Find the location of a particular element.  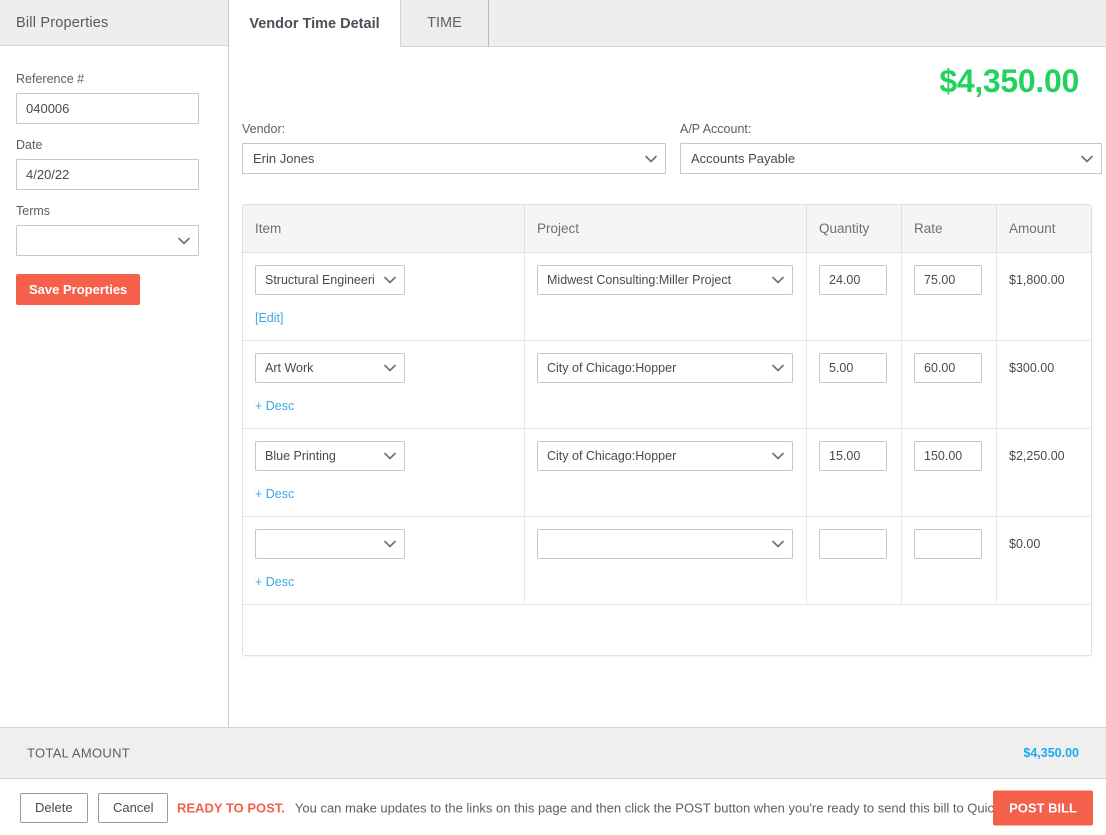

tab-vendor-time-detail-label: Vendor Time Detail is located at coordinates (314, 24).